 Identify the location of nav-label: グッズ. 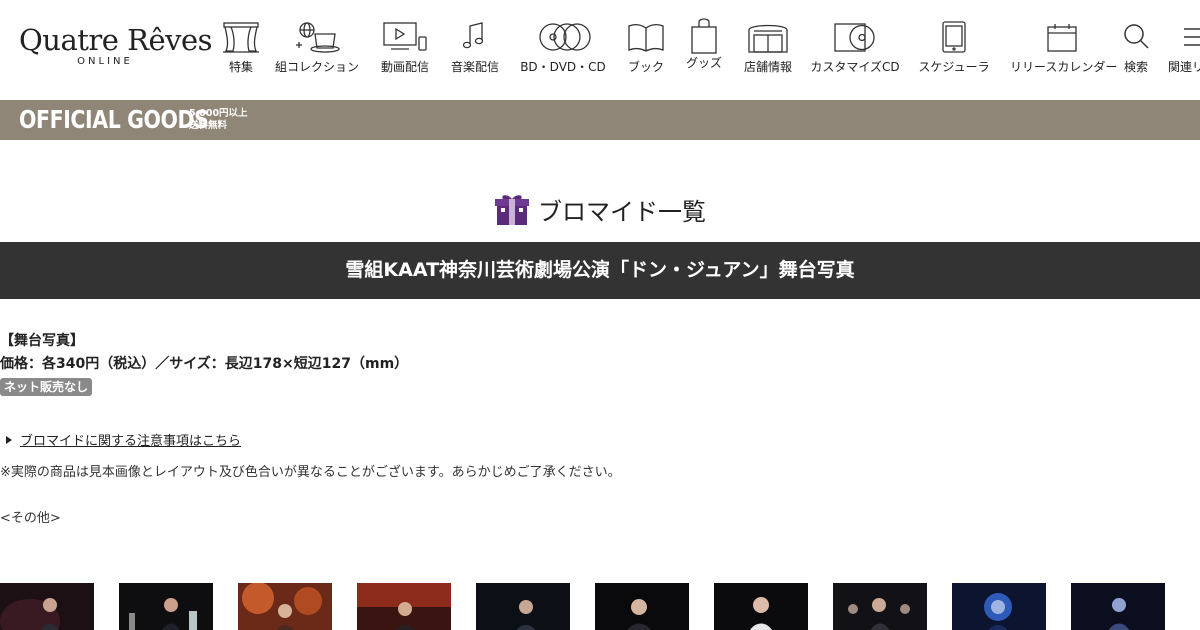
(703, 63).